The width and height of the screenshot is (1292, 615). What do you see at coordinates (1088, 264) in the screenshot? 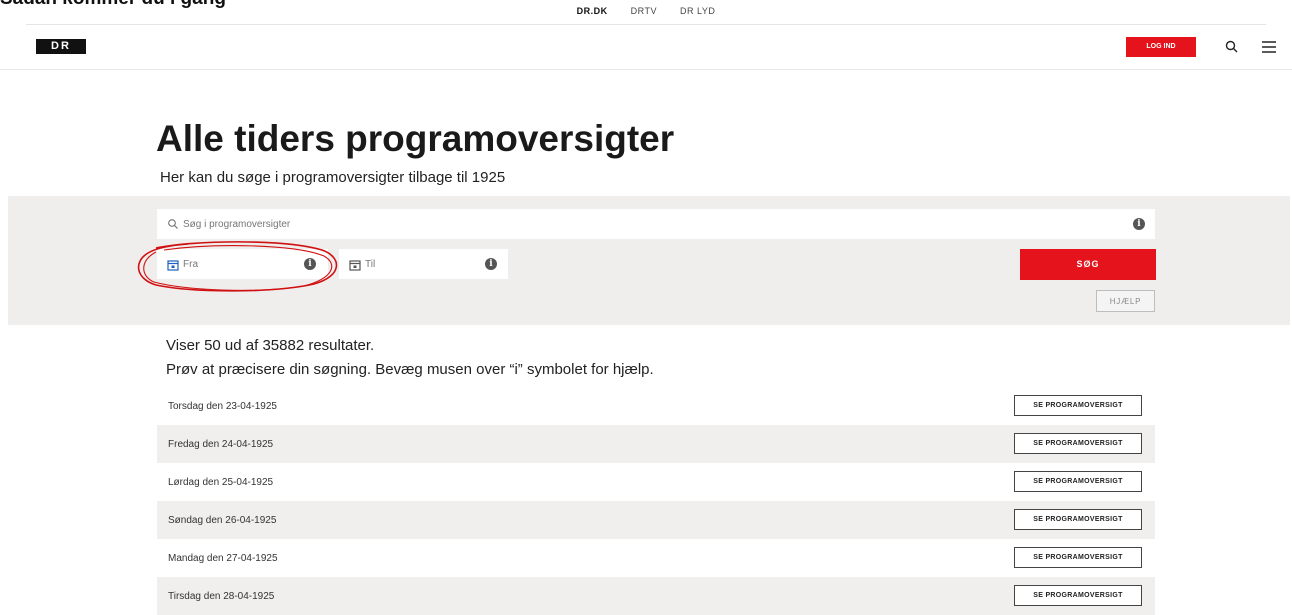
I see `search-button: SØG` at bounding box center [1088, 264].